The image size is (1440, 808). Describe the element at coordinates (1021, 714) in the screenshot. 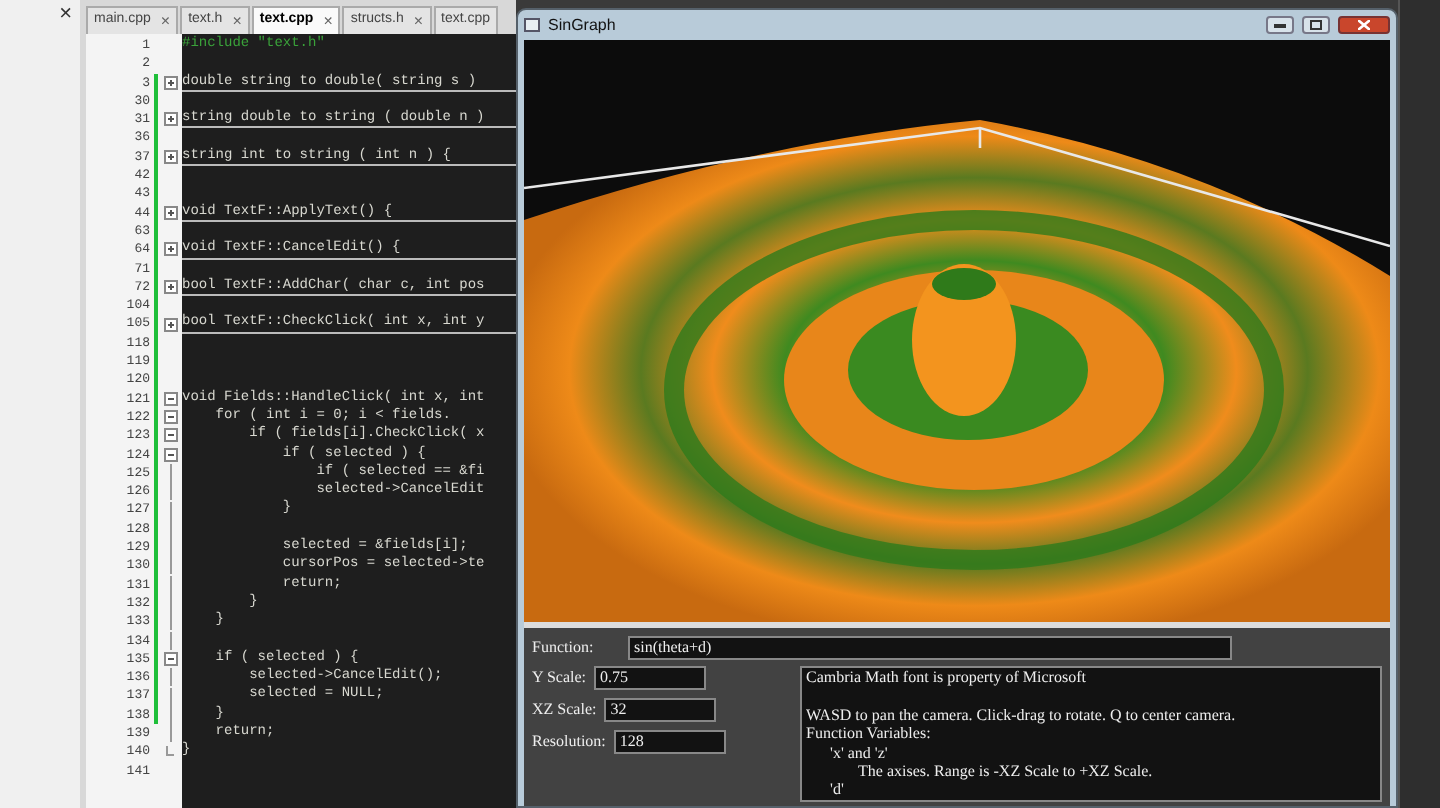

I see `info-text: WASD to pan the camera. Click-drag to rotate. Q to center camera.` at that location.